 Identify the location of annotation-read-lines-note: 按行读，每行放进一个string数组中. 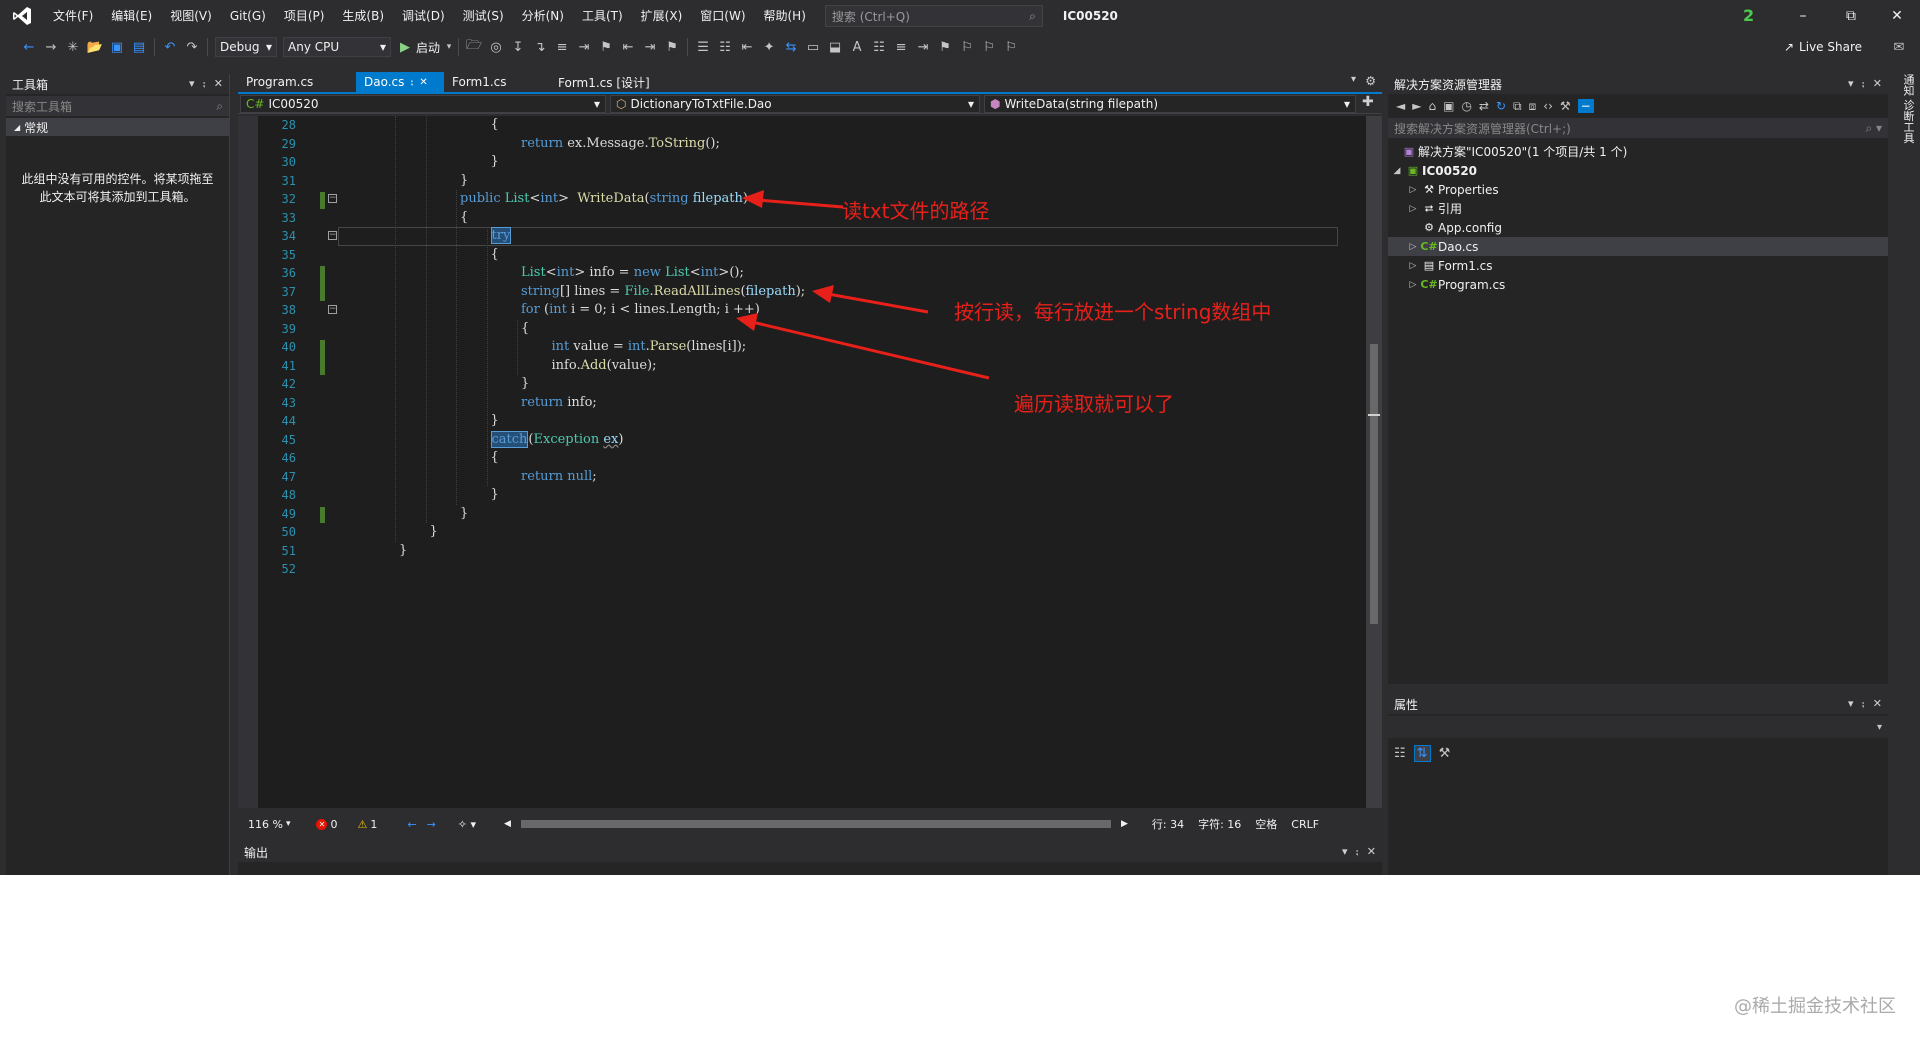
(1113, 312).